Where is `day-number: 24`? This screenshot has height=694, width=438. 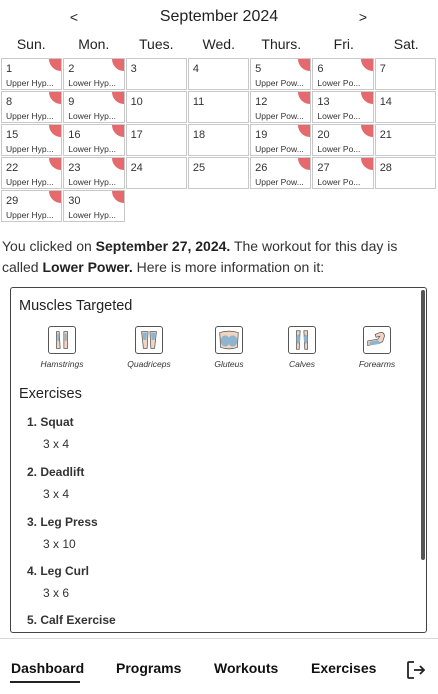 day-number: 24 is located at coordinates (136, 168).